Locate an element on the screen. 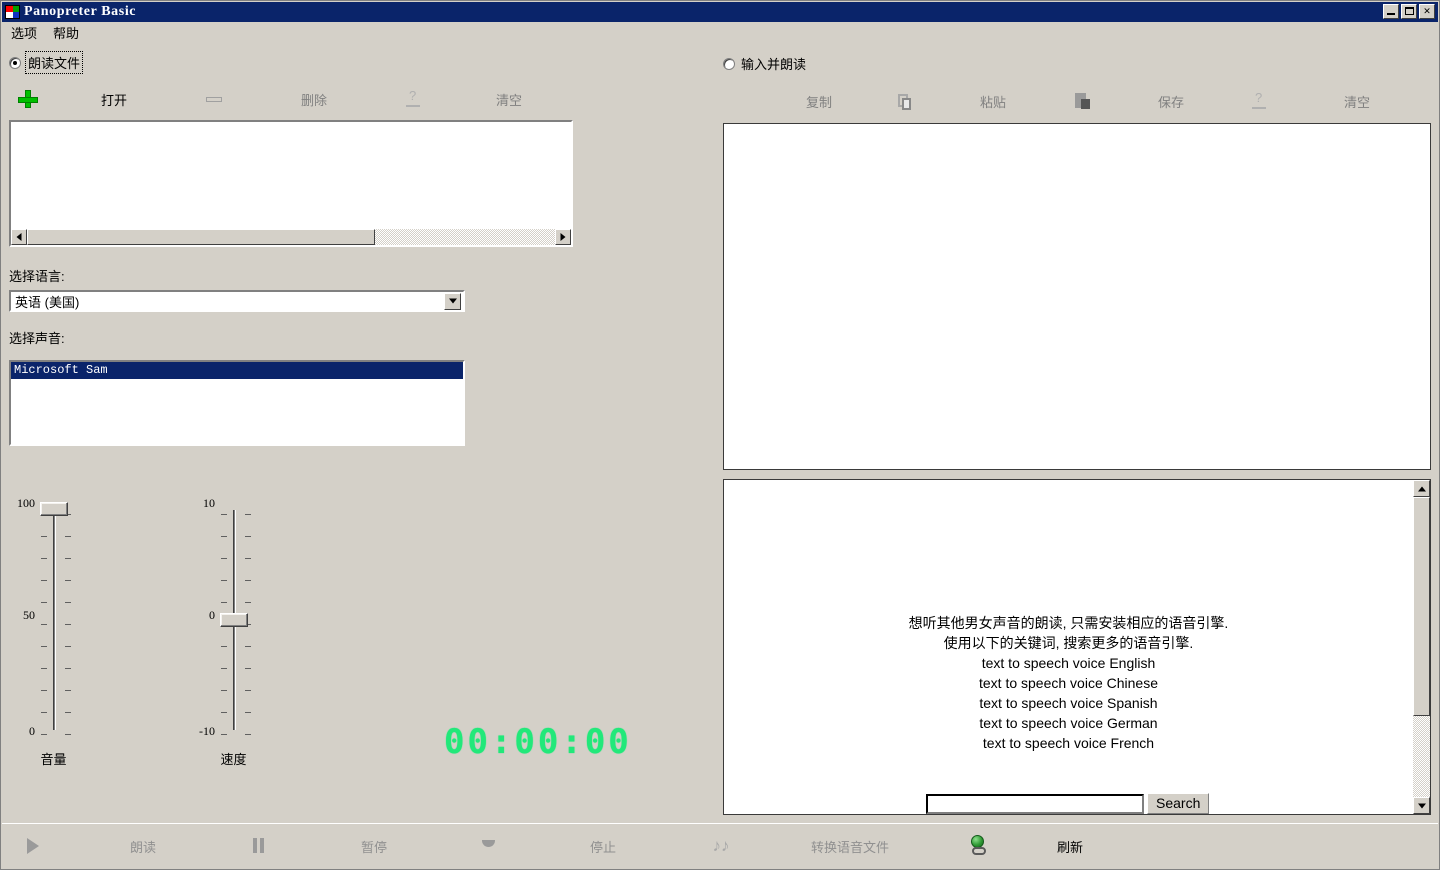  hscroll-track is located at coordinates (291, 237).